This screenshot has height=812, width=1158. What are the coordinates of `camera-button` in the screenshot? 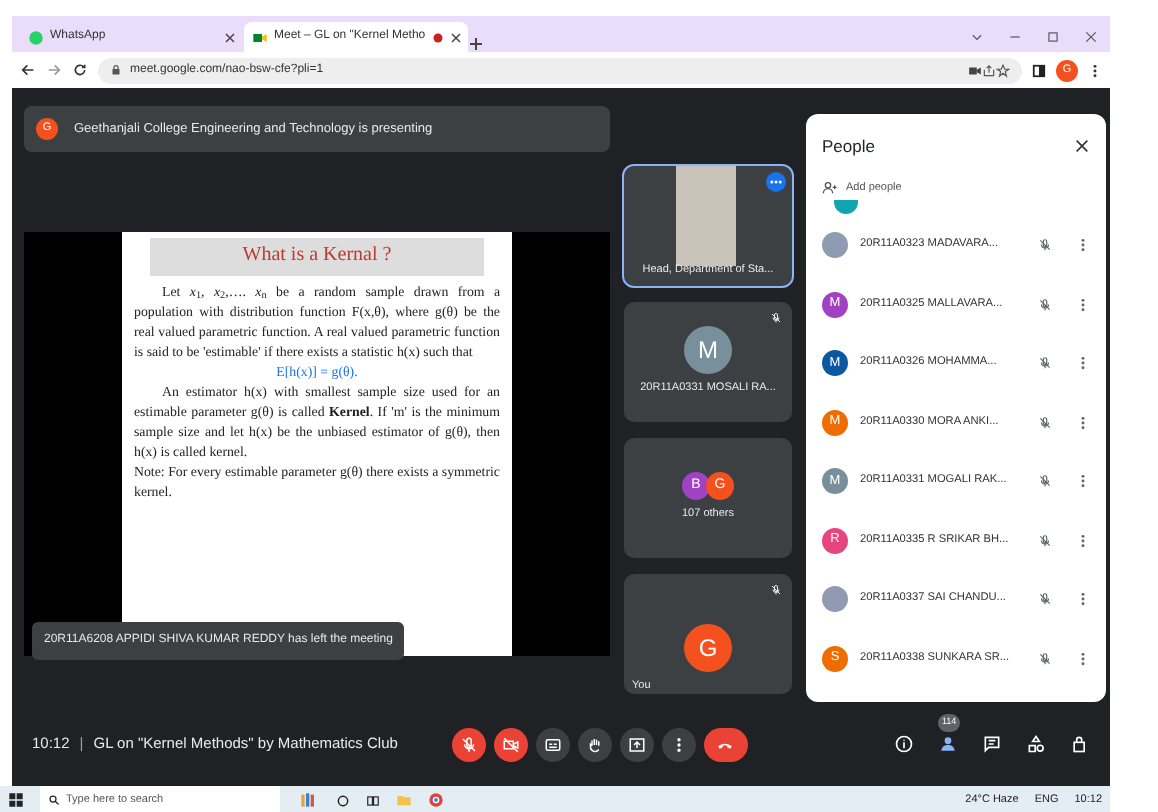 It's located at (510, 744).